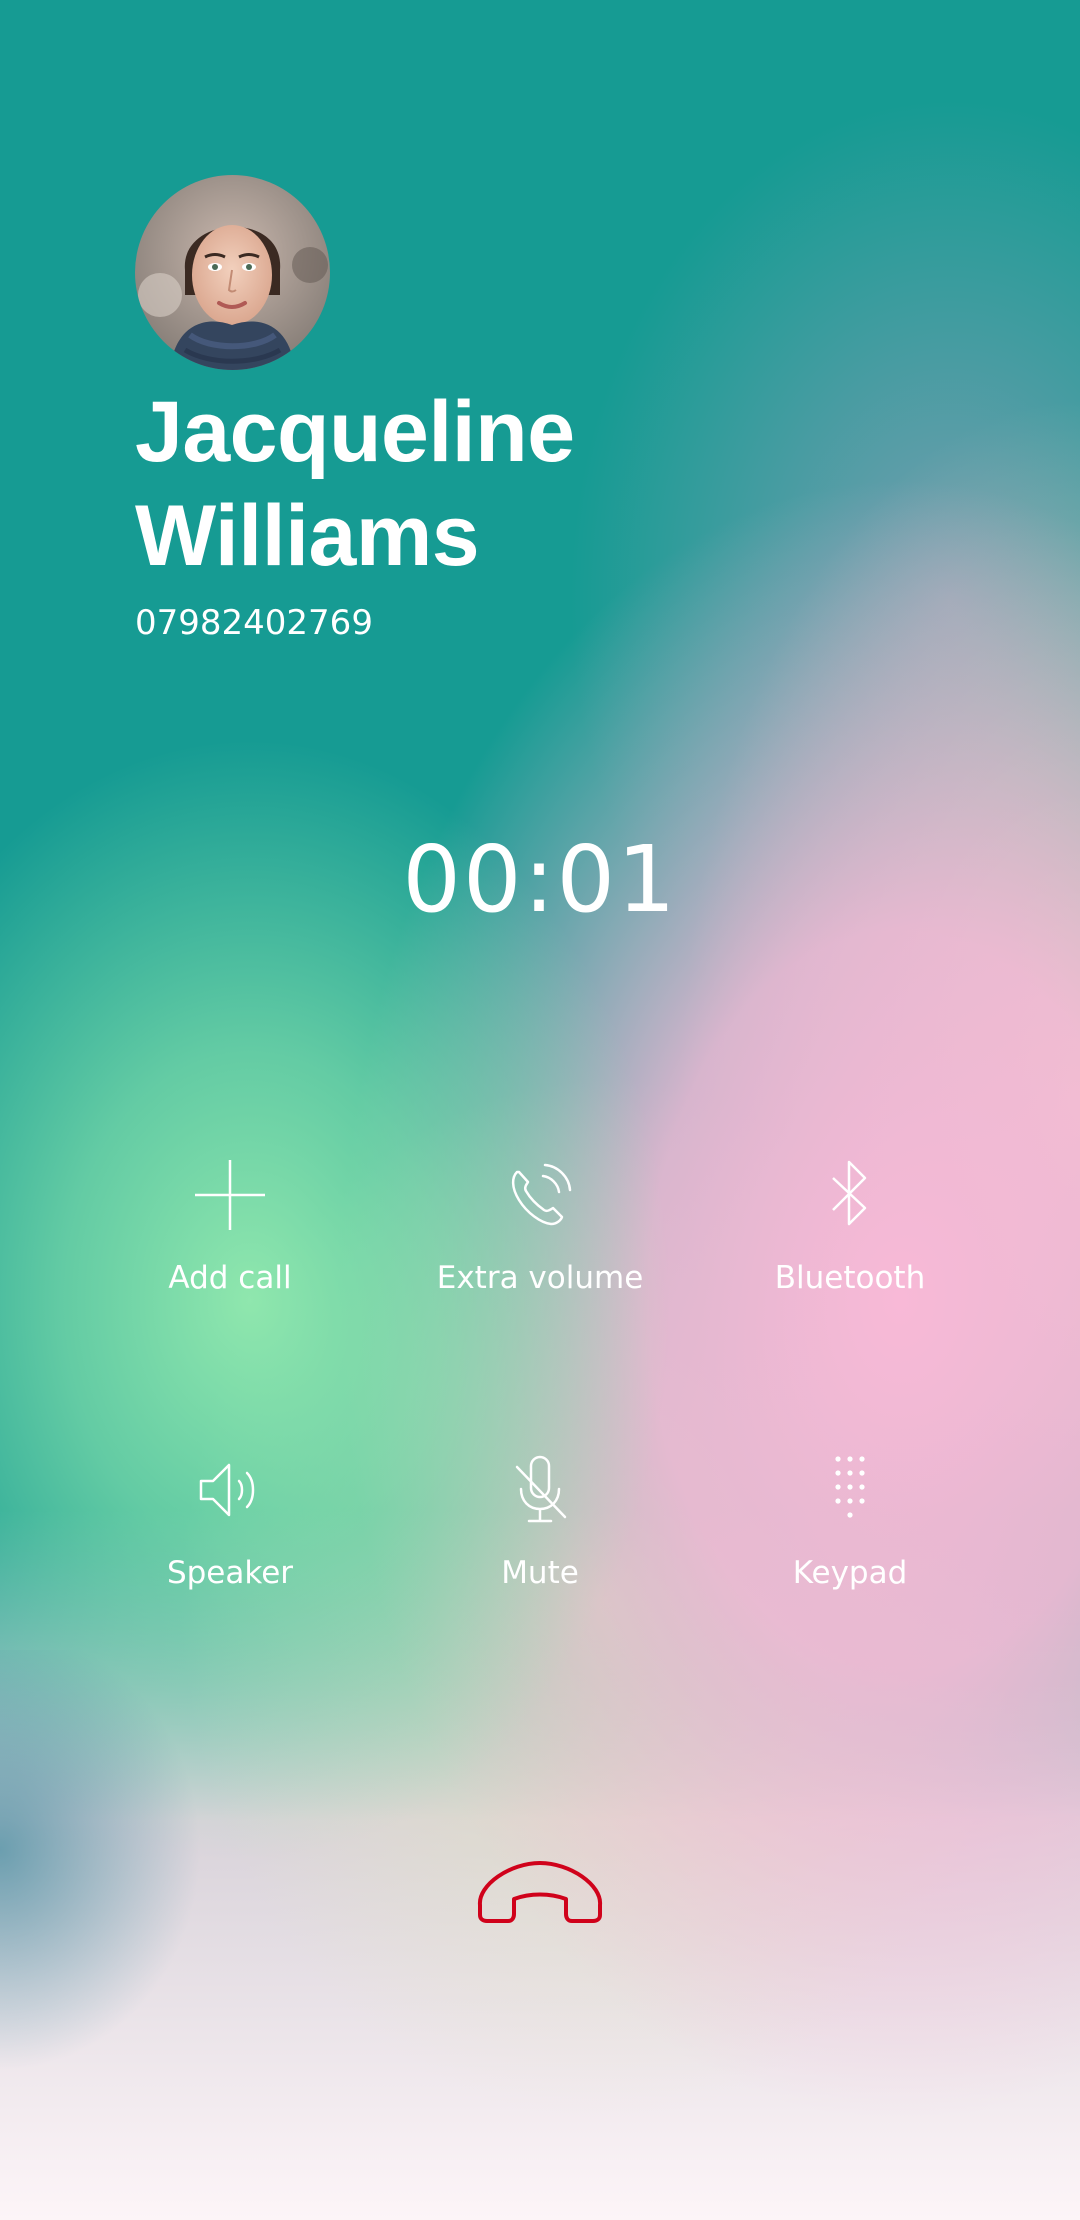 The height and width of the screenshot is (2220, 1080). Describe the element at coordinates (540, 879) in the screenshot. I see `call-timer: 00:01` at that location.